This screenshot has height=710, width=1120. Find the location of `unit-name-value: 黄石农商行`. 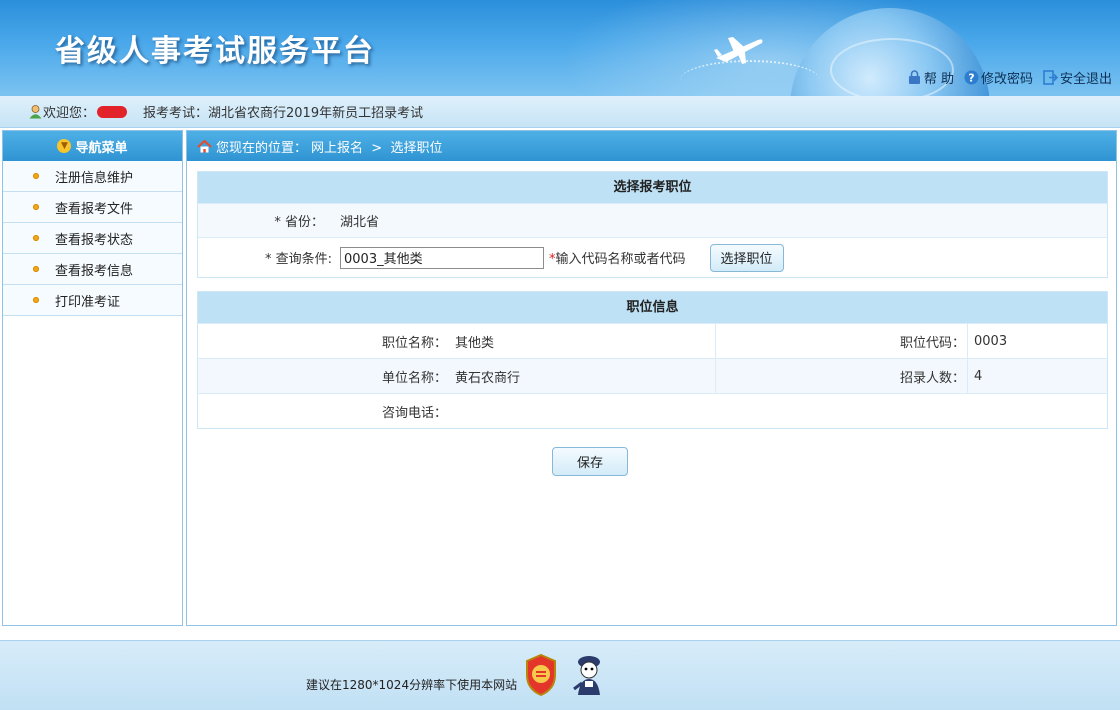

unit-name-value: 黄石农商行 is located at coordinates (488, 378).